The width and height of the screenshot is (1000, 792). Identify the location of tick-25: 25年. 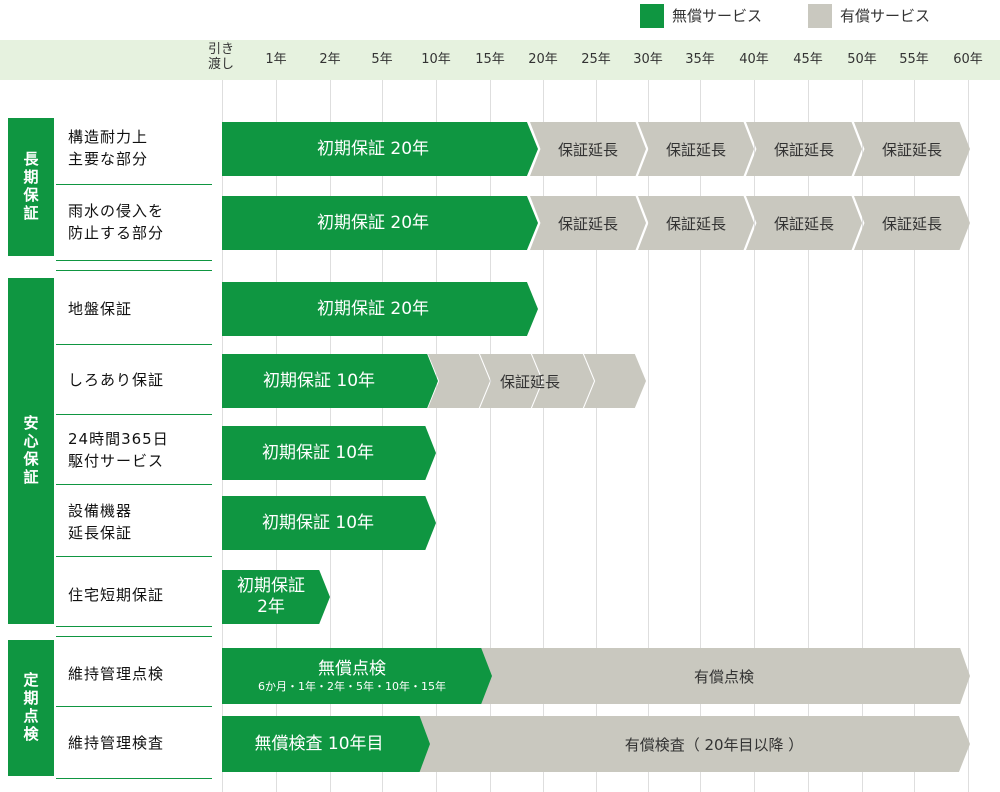
(596, 59).